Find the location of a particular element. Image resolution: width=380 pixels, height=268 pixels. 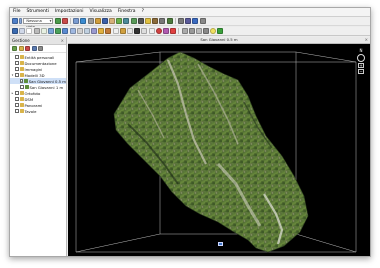

draw-icon is located at coordinates (108, 31).